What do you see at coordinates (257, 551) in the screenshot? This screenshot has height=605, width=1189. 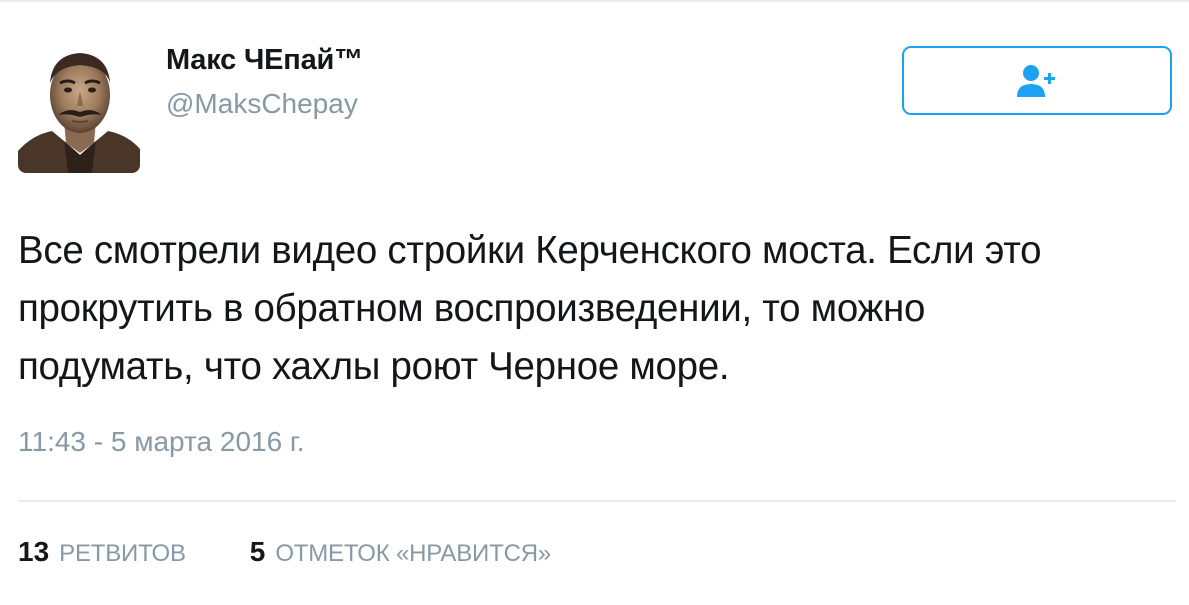 I see `likes-count: 5` at bounding box center [257, 551].